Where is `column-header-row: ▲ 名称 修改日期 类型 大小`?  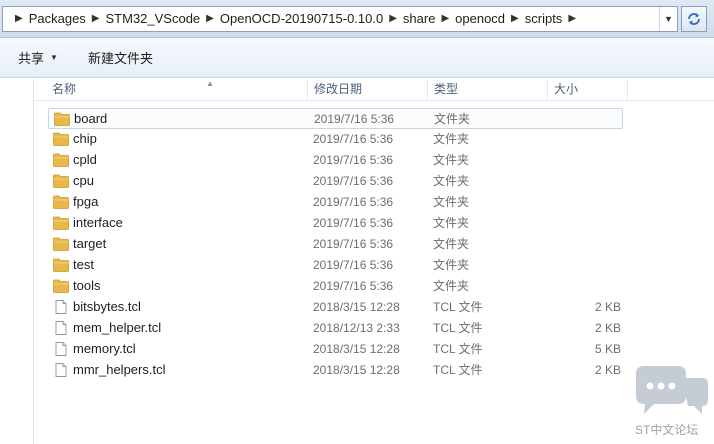
column-header-row: ▲ 名称 修改日期 类型 大小 is located at coordinates (375, 90).